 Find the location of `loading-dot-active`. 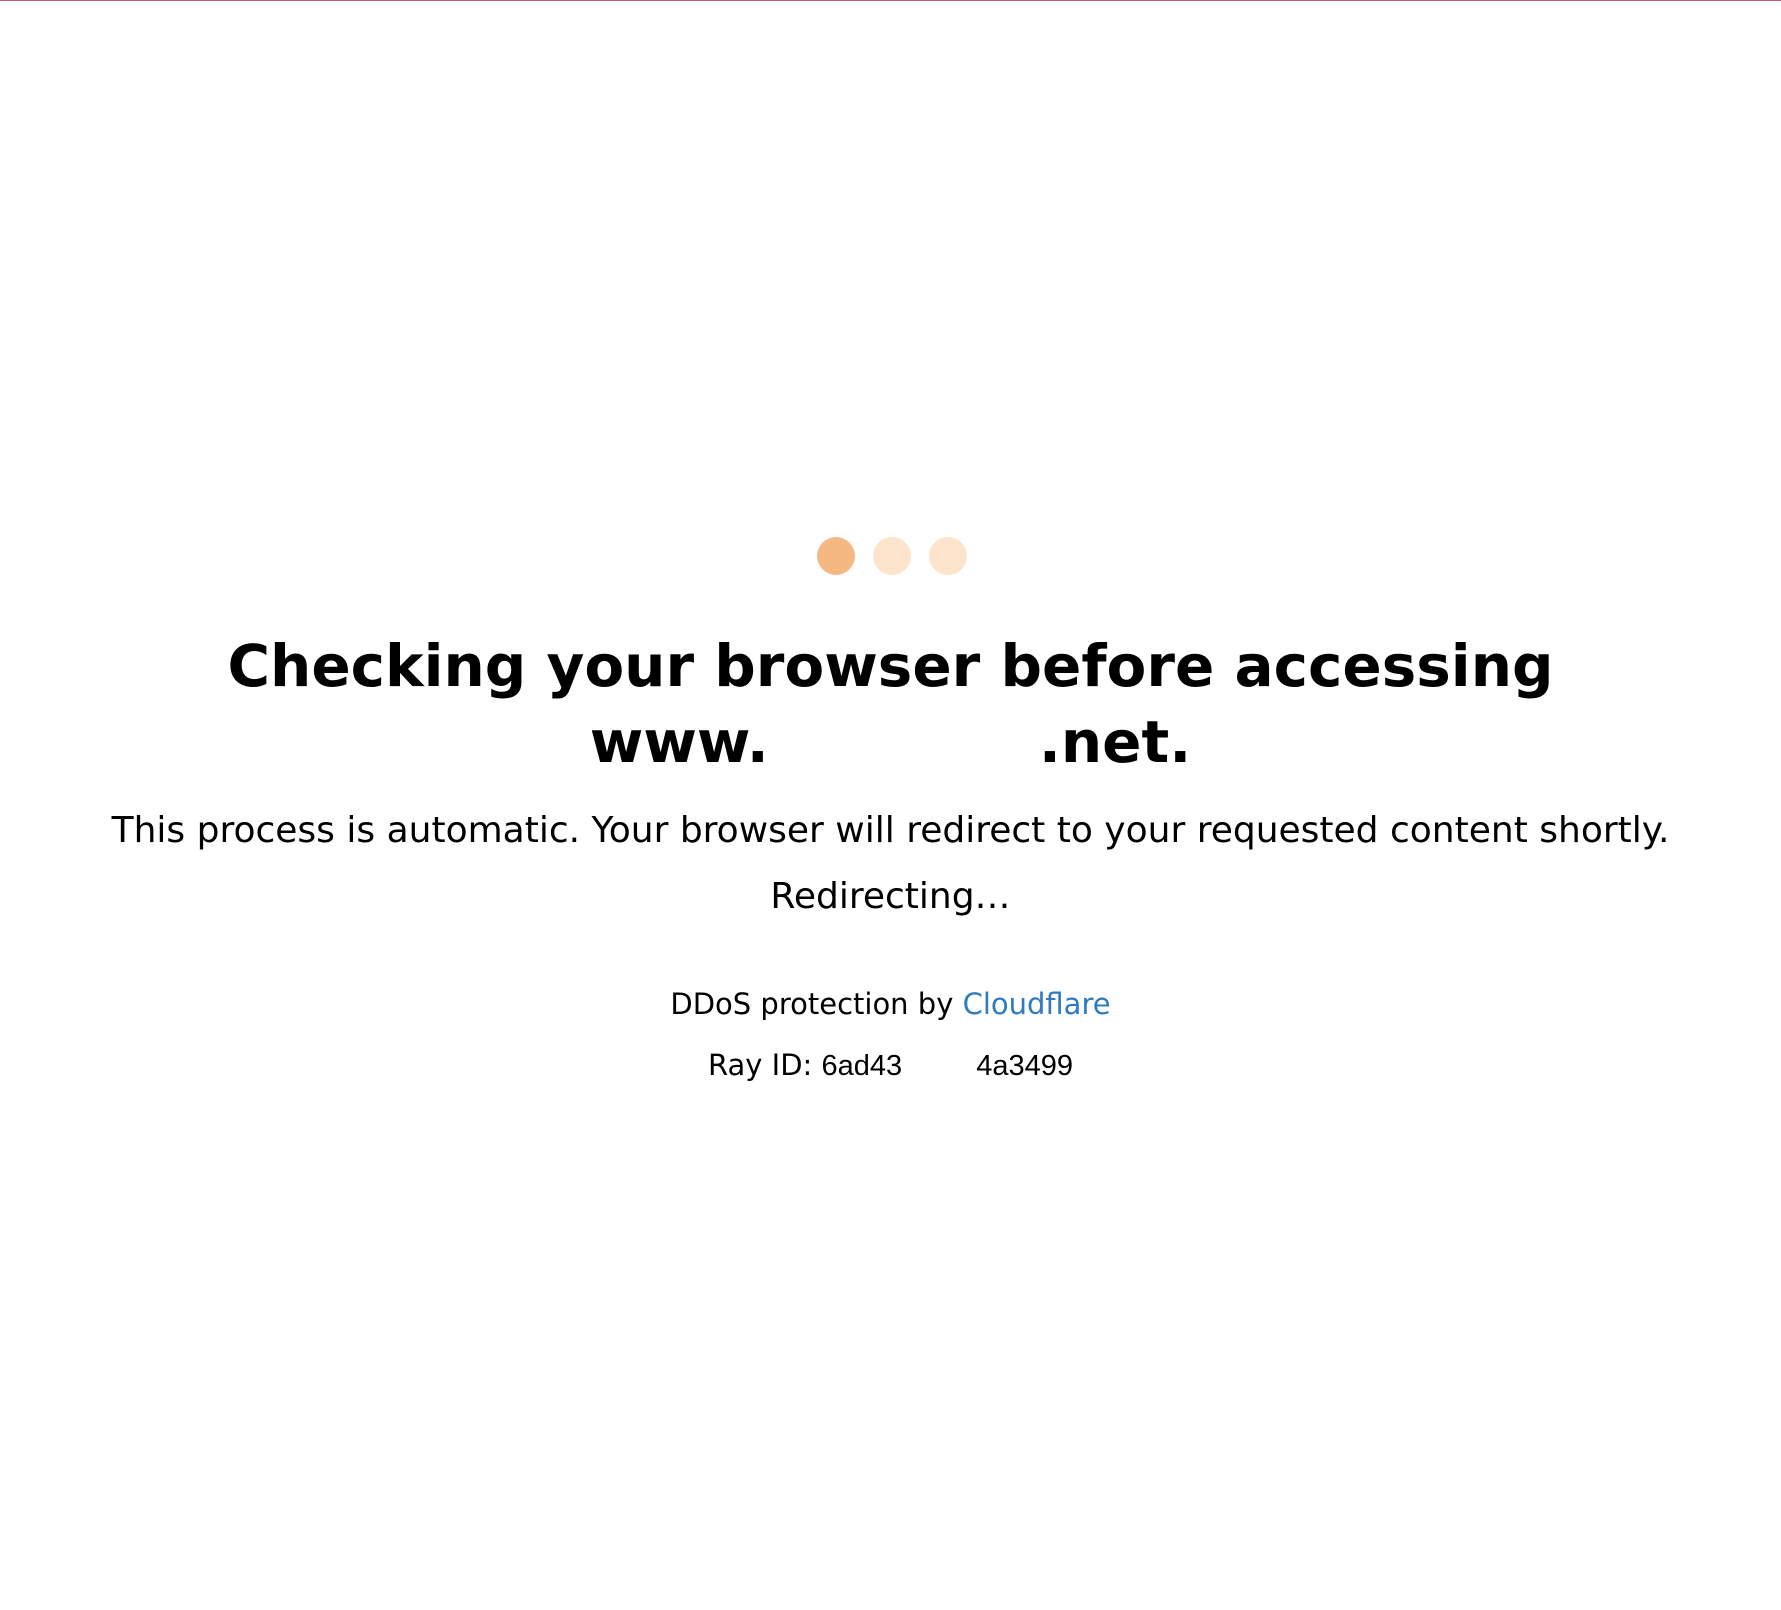

loading-dot-active is located at coordinates (836, 556).